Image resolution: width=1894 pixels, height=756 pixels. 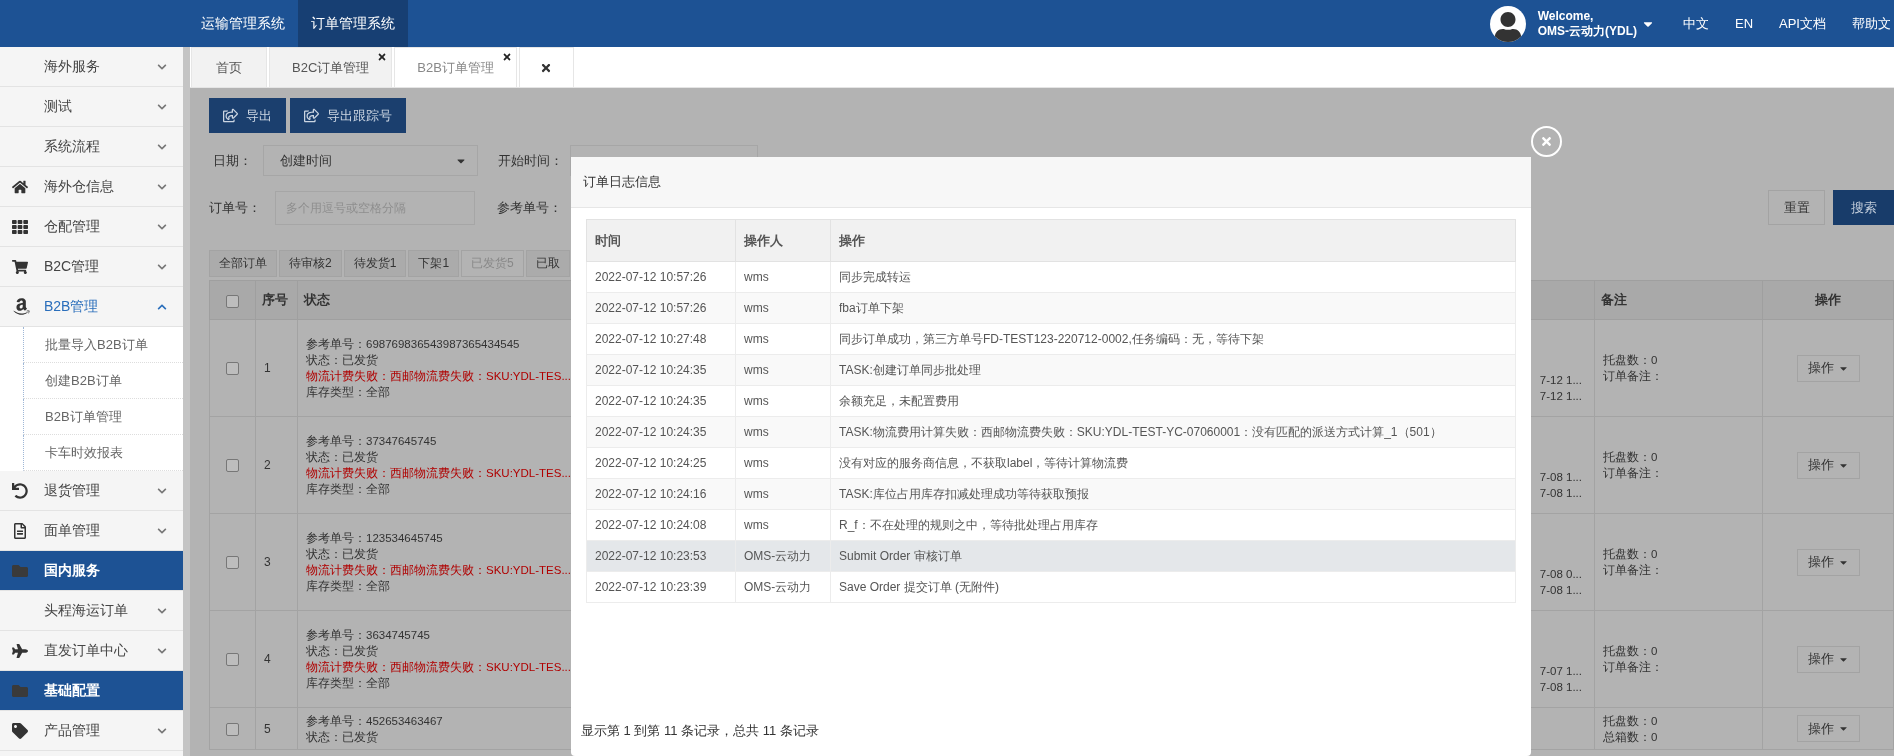 I want to click on plane-icon, so click(x=20, y=650).